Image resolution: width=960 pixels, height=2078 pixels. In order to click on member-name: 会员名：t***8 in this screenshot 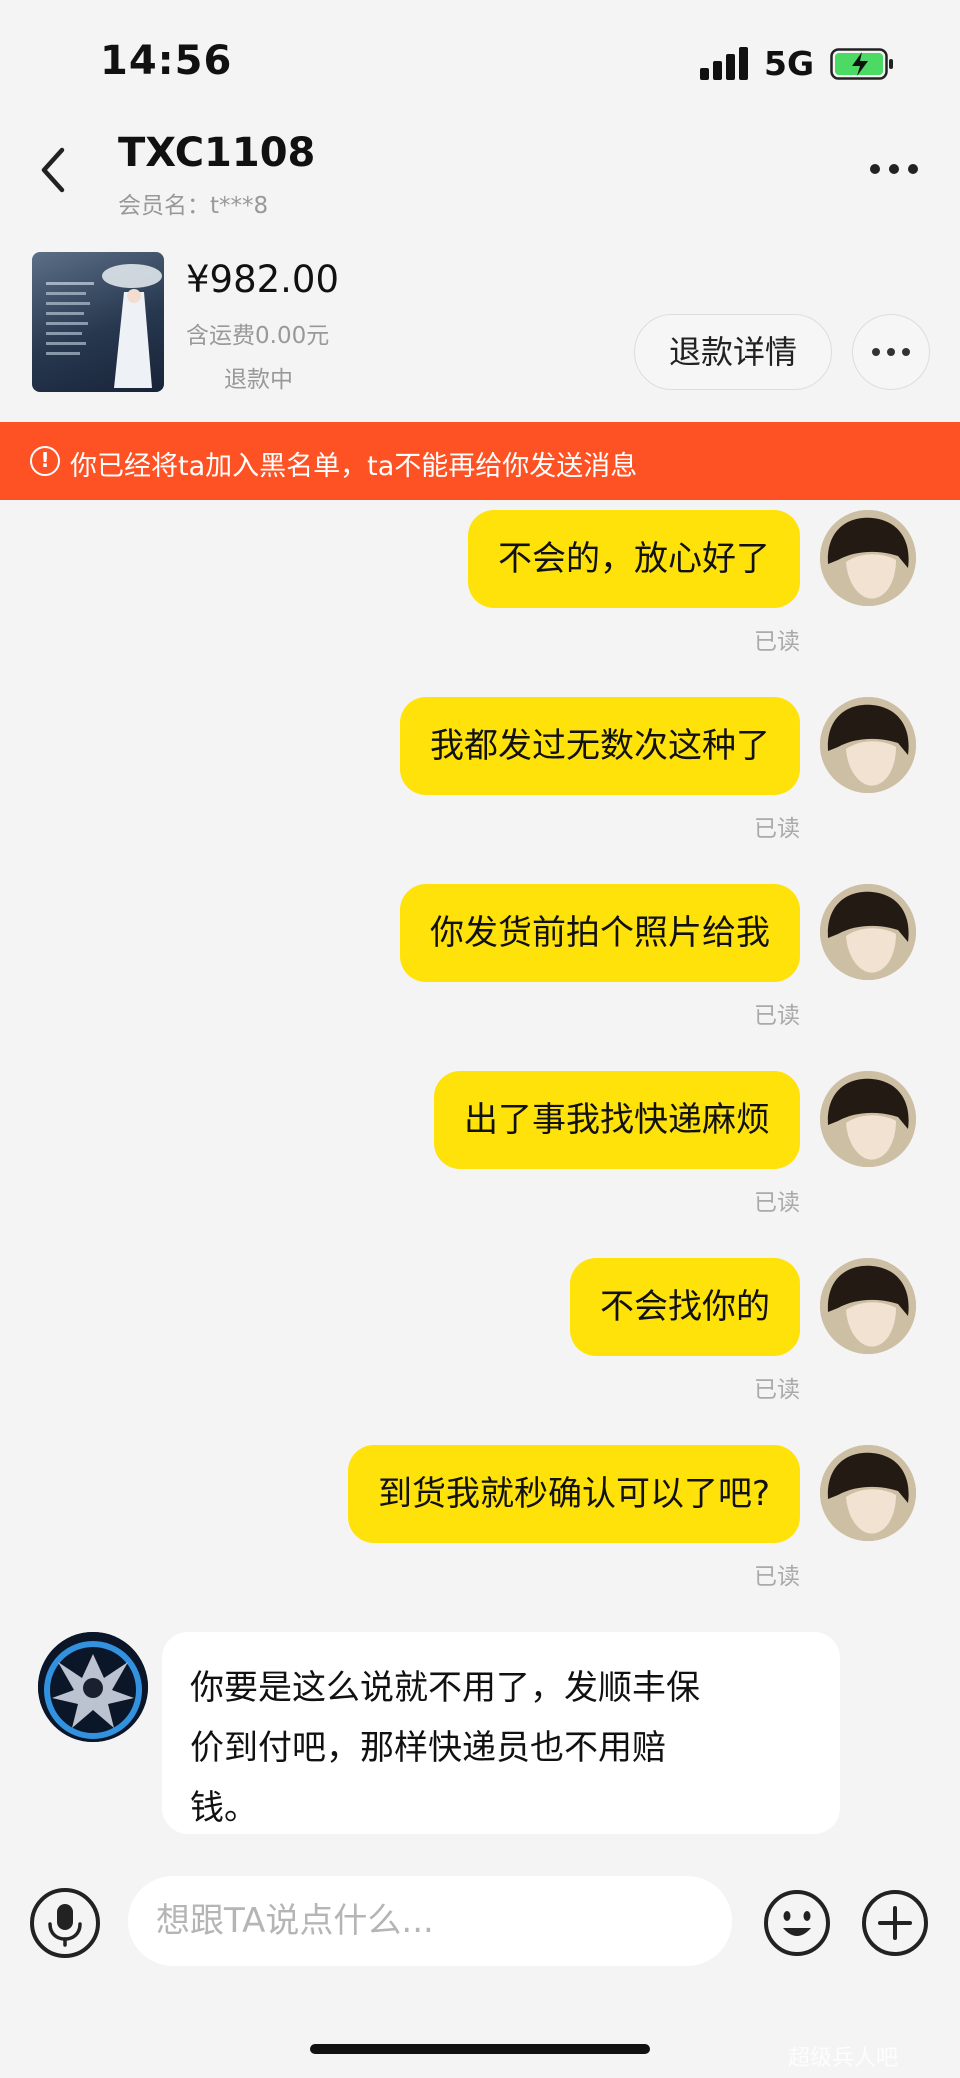, I will do `click(193, 206)`.